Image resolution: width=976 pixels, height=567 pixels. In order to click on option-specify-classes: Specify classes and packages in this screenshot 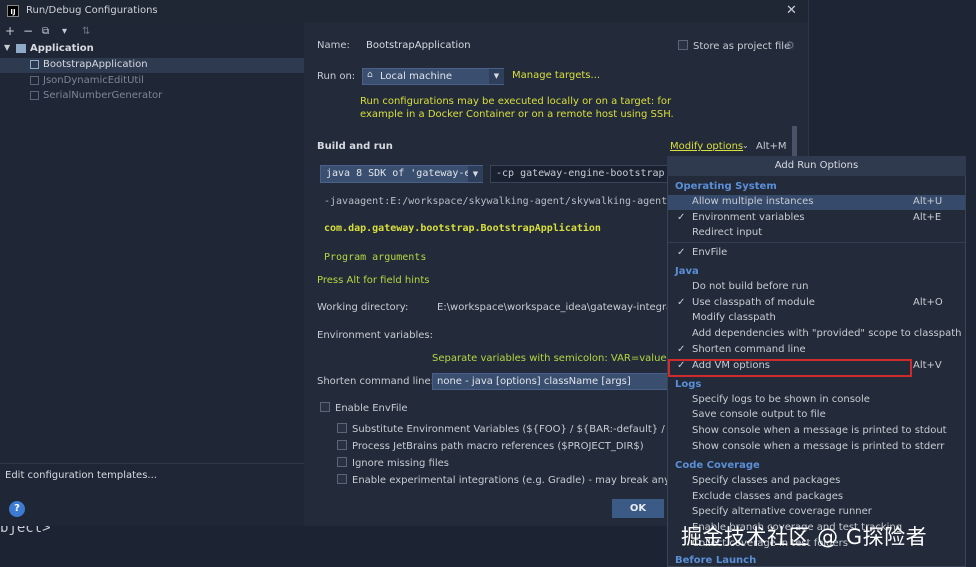, I will do `click(816, 481)`.